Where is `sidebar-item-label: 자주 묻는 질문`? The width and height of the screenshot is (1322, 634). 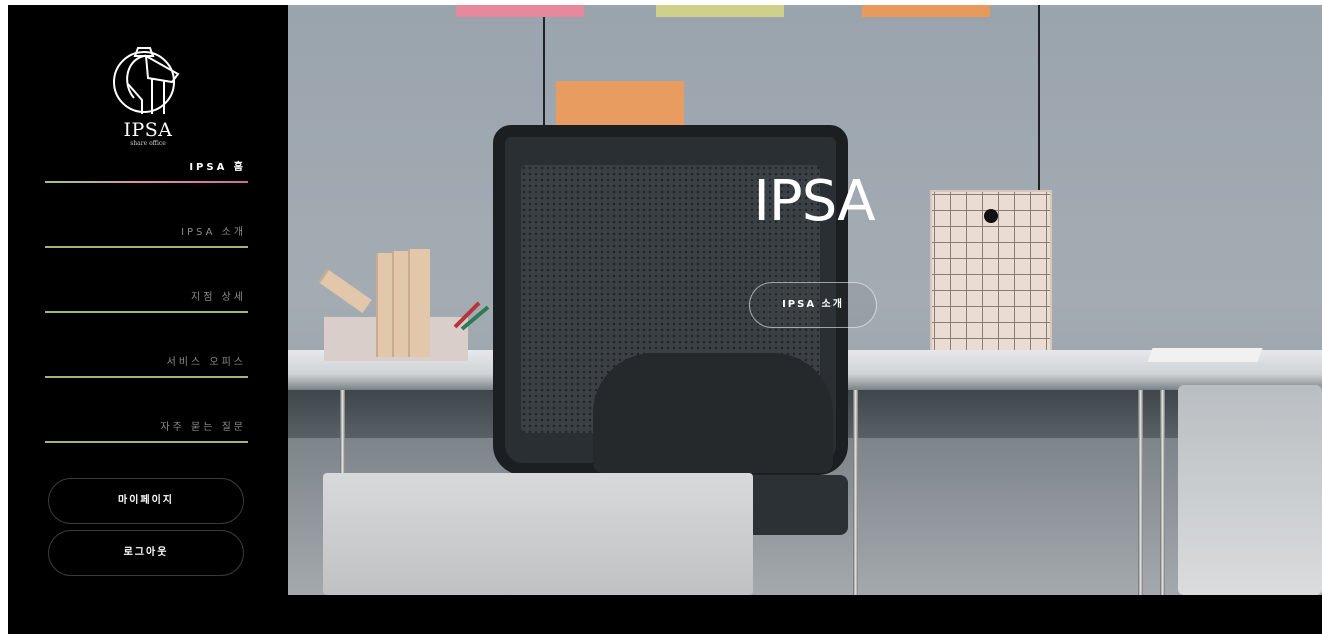 sidebar-item-label: 자주 묻는 질문 is located at coordinates (203, 427).